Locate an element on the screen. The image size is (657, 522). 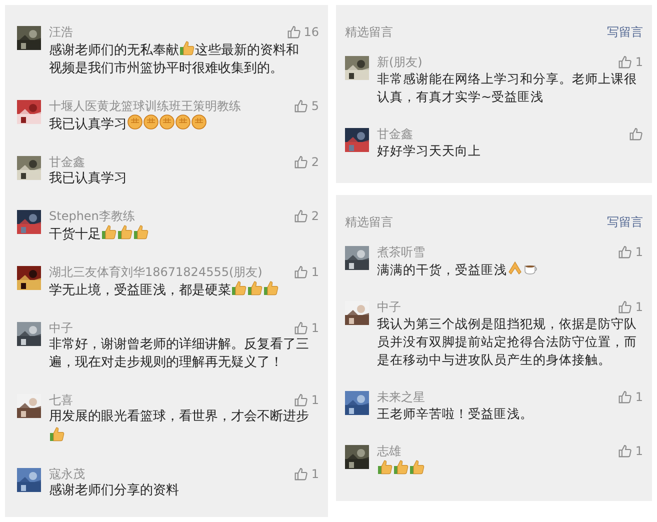
comment-text: 这些最新的资料和 is located at coordinates (247, 50).